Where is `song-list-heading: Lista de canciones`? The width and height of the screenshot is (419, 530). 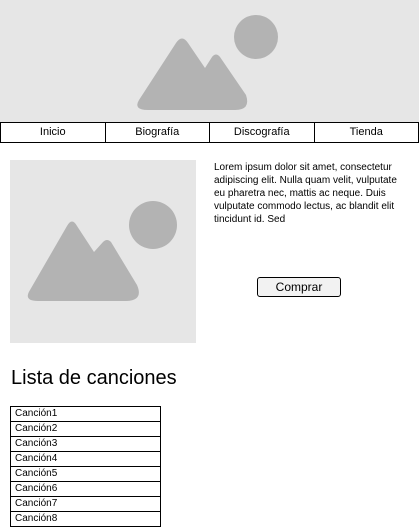
song-list-heading: Lista de canciones is located at coordinates (94, 378).